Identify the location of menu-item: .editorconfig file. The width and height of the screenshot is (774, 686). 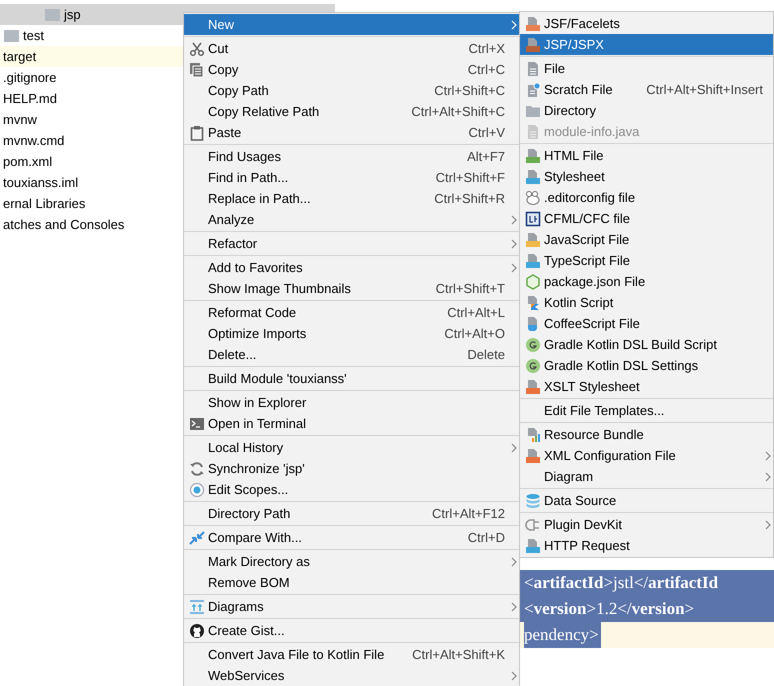
(646, 197).